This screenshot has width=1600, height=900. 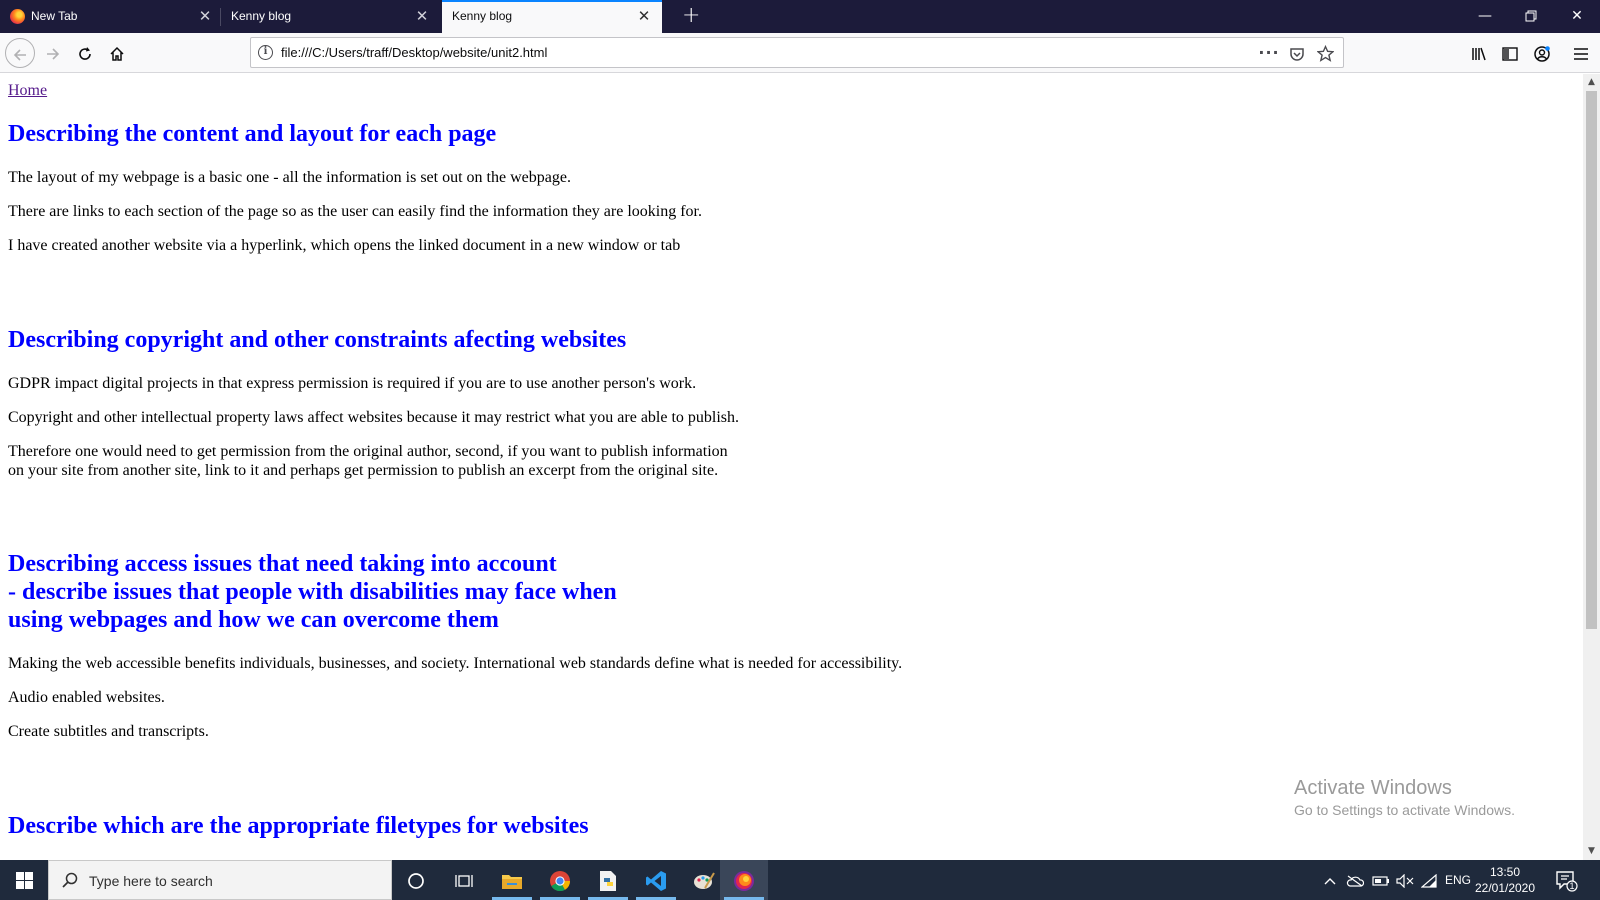 I want to click on home-link: Home, so click(x=27, y=91).